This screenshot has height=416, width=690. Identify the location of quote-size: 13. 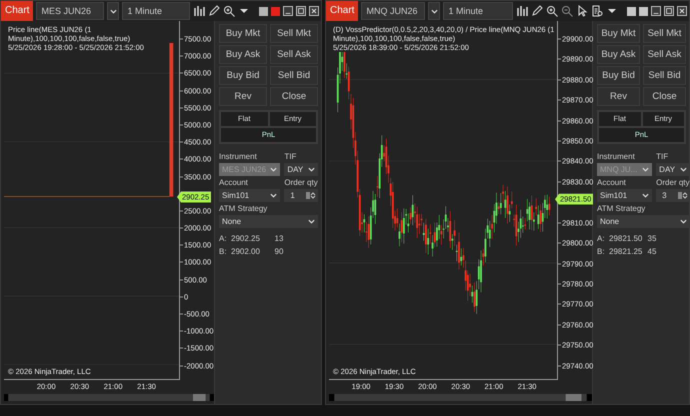
(279, 238).